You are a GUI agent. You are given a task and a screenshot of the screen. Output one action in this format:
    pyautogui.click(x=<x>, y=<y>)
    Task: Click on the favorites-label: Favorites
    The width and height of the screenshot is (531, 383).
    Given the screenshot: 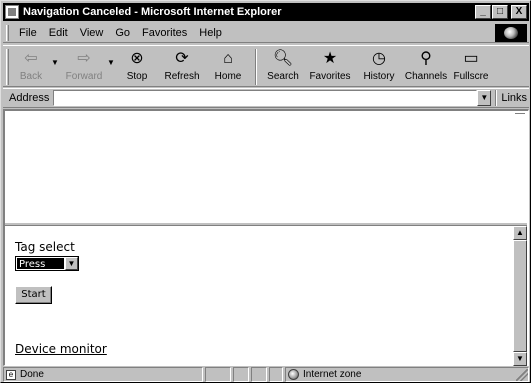 What is the action you would take?
    pyautogui.click(x=330, y=76)
    